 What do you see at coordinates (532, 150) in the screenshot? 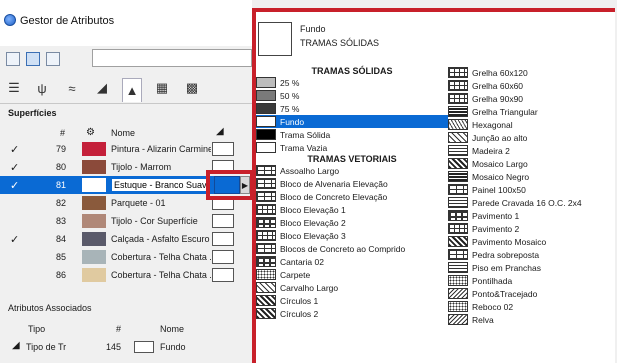
I see `vector-fill-item: Madeira 2` at bounding box center [532, 150].